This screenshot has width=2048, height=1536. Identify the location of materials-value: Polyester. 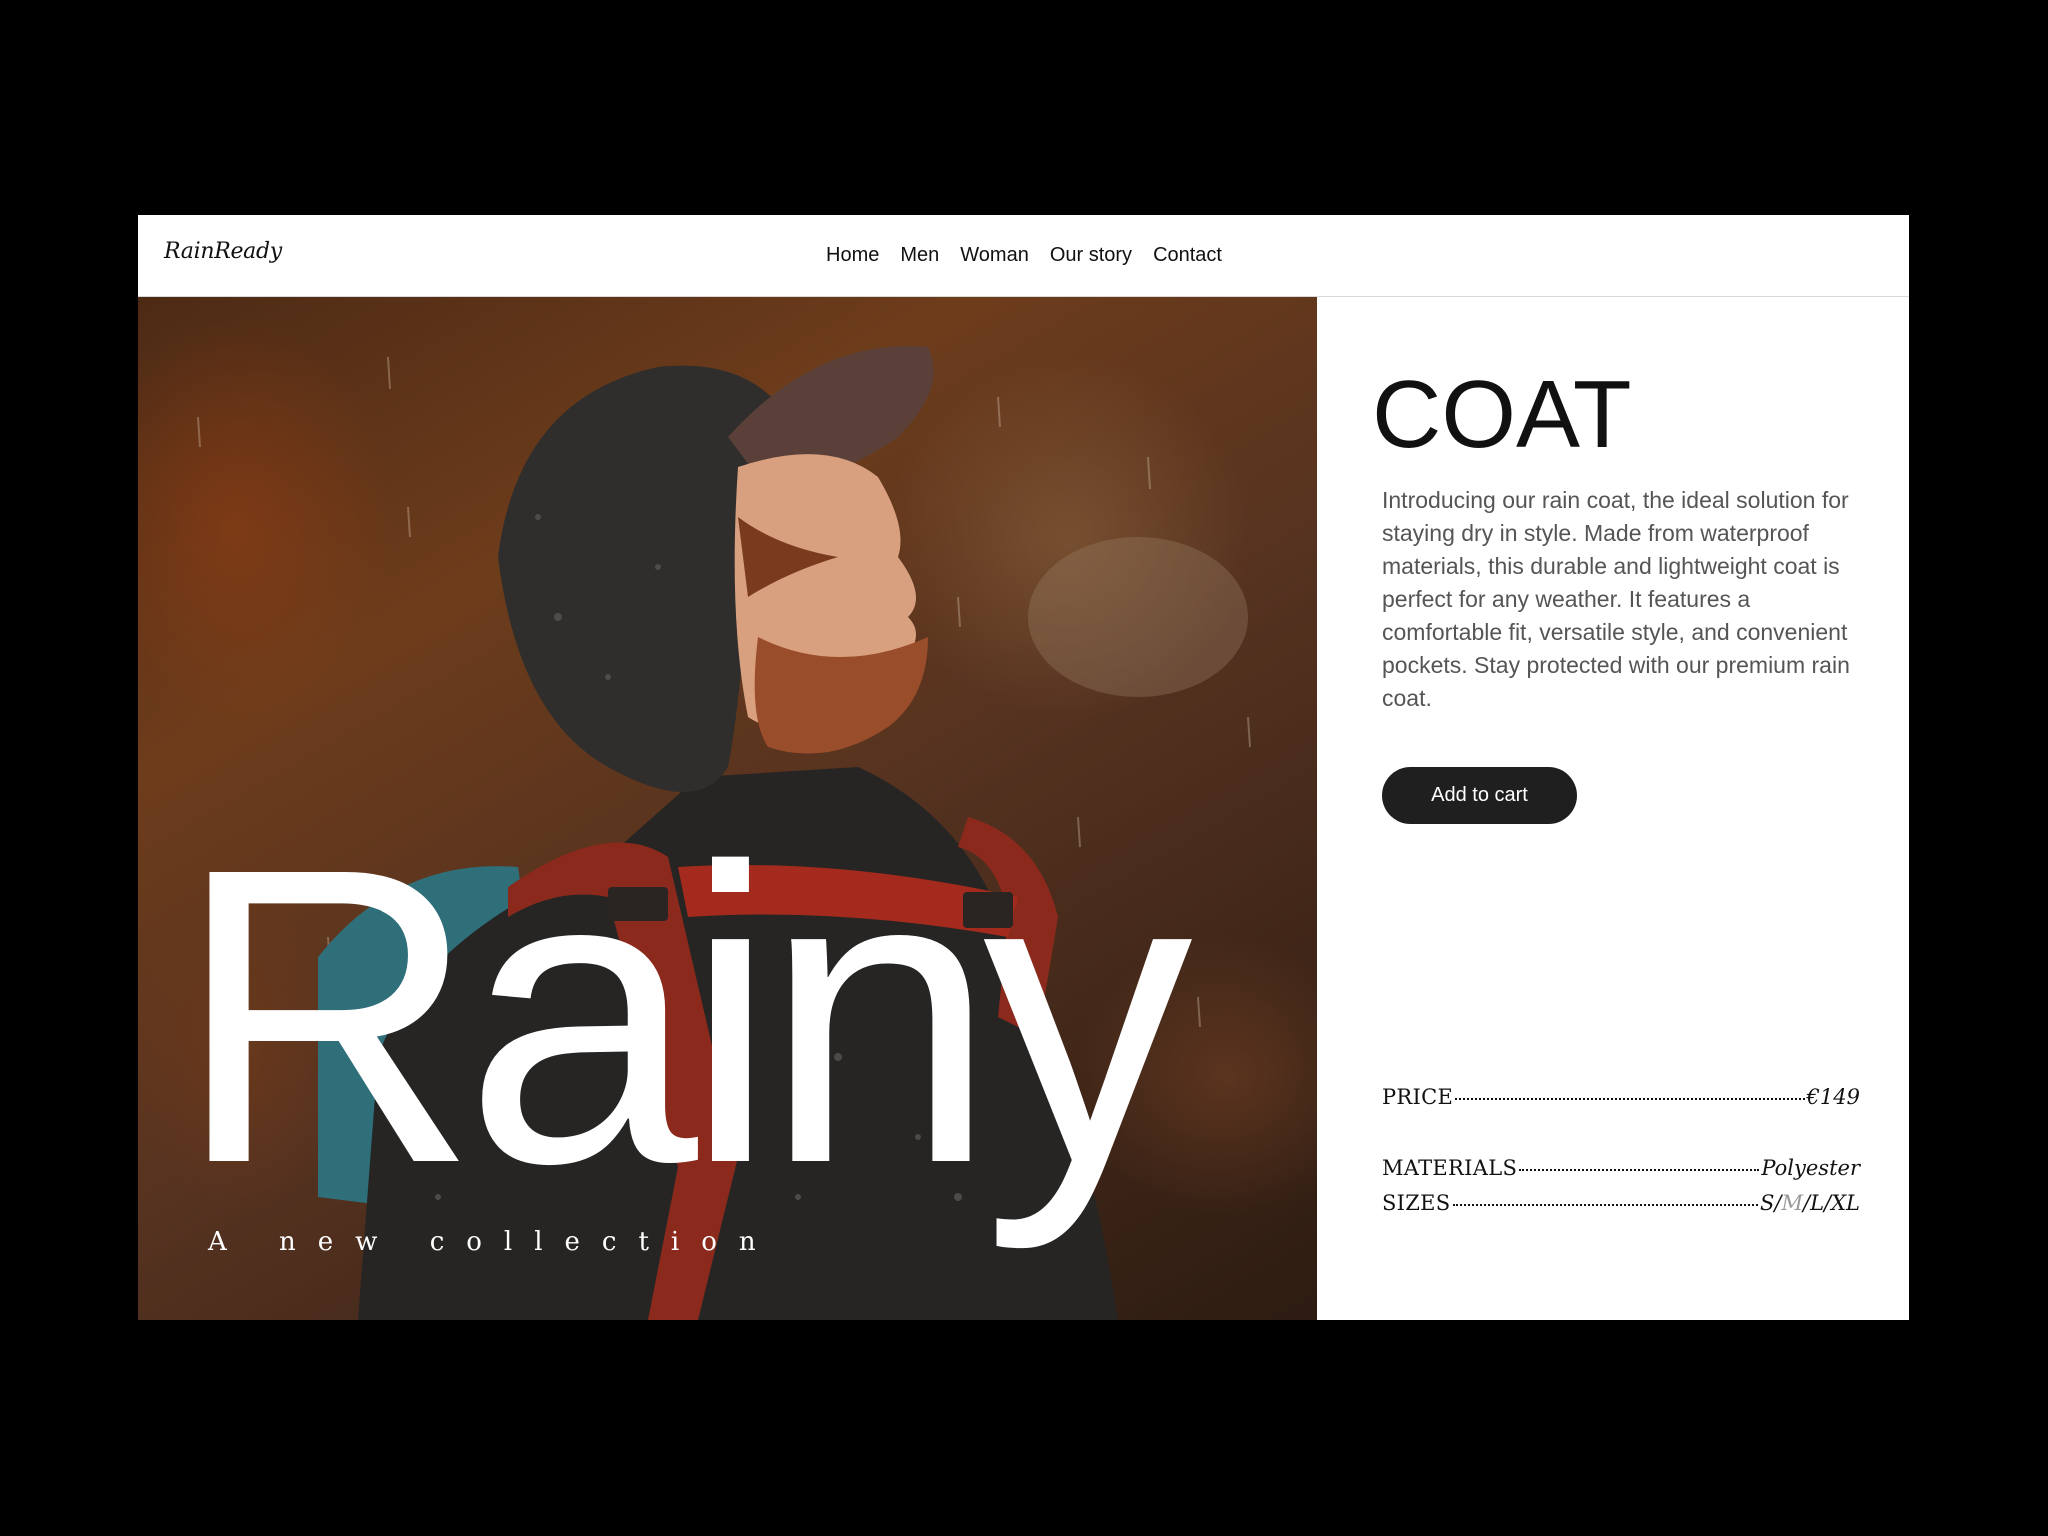
(1810, 1168).